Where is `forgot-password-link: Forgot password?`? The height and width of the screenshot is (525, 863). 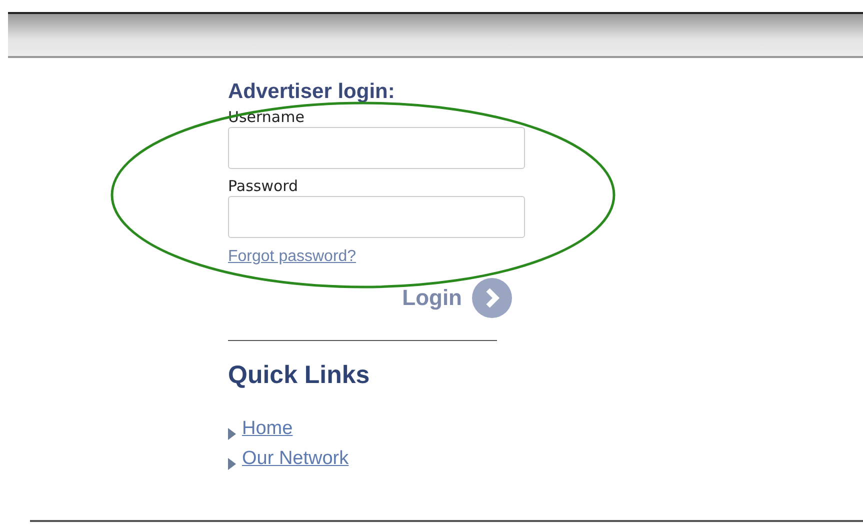
forgot-password-link: Forgot password? is located at coordinates (292, 257).